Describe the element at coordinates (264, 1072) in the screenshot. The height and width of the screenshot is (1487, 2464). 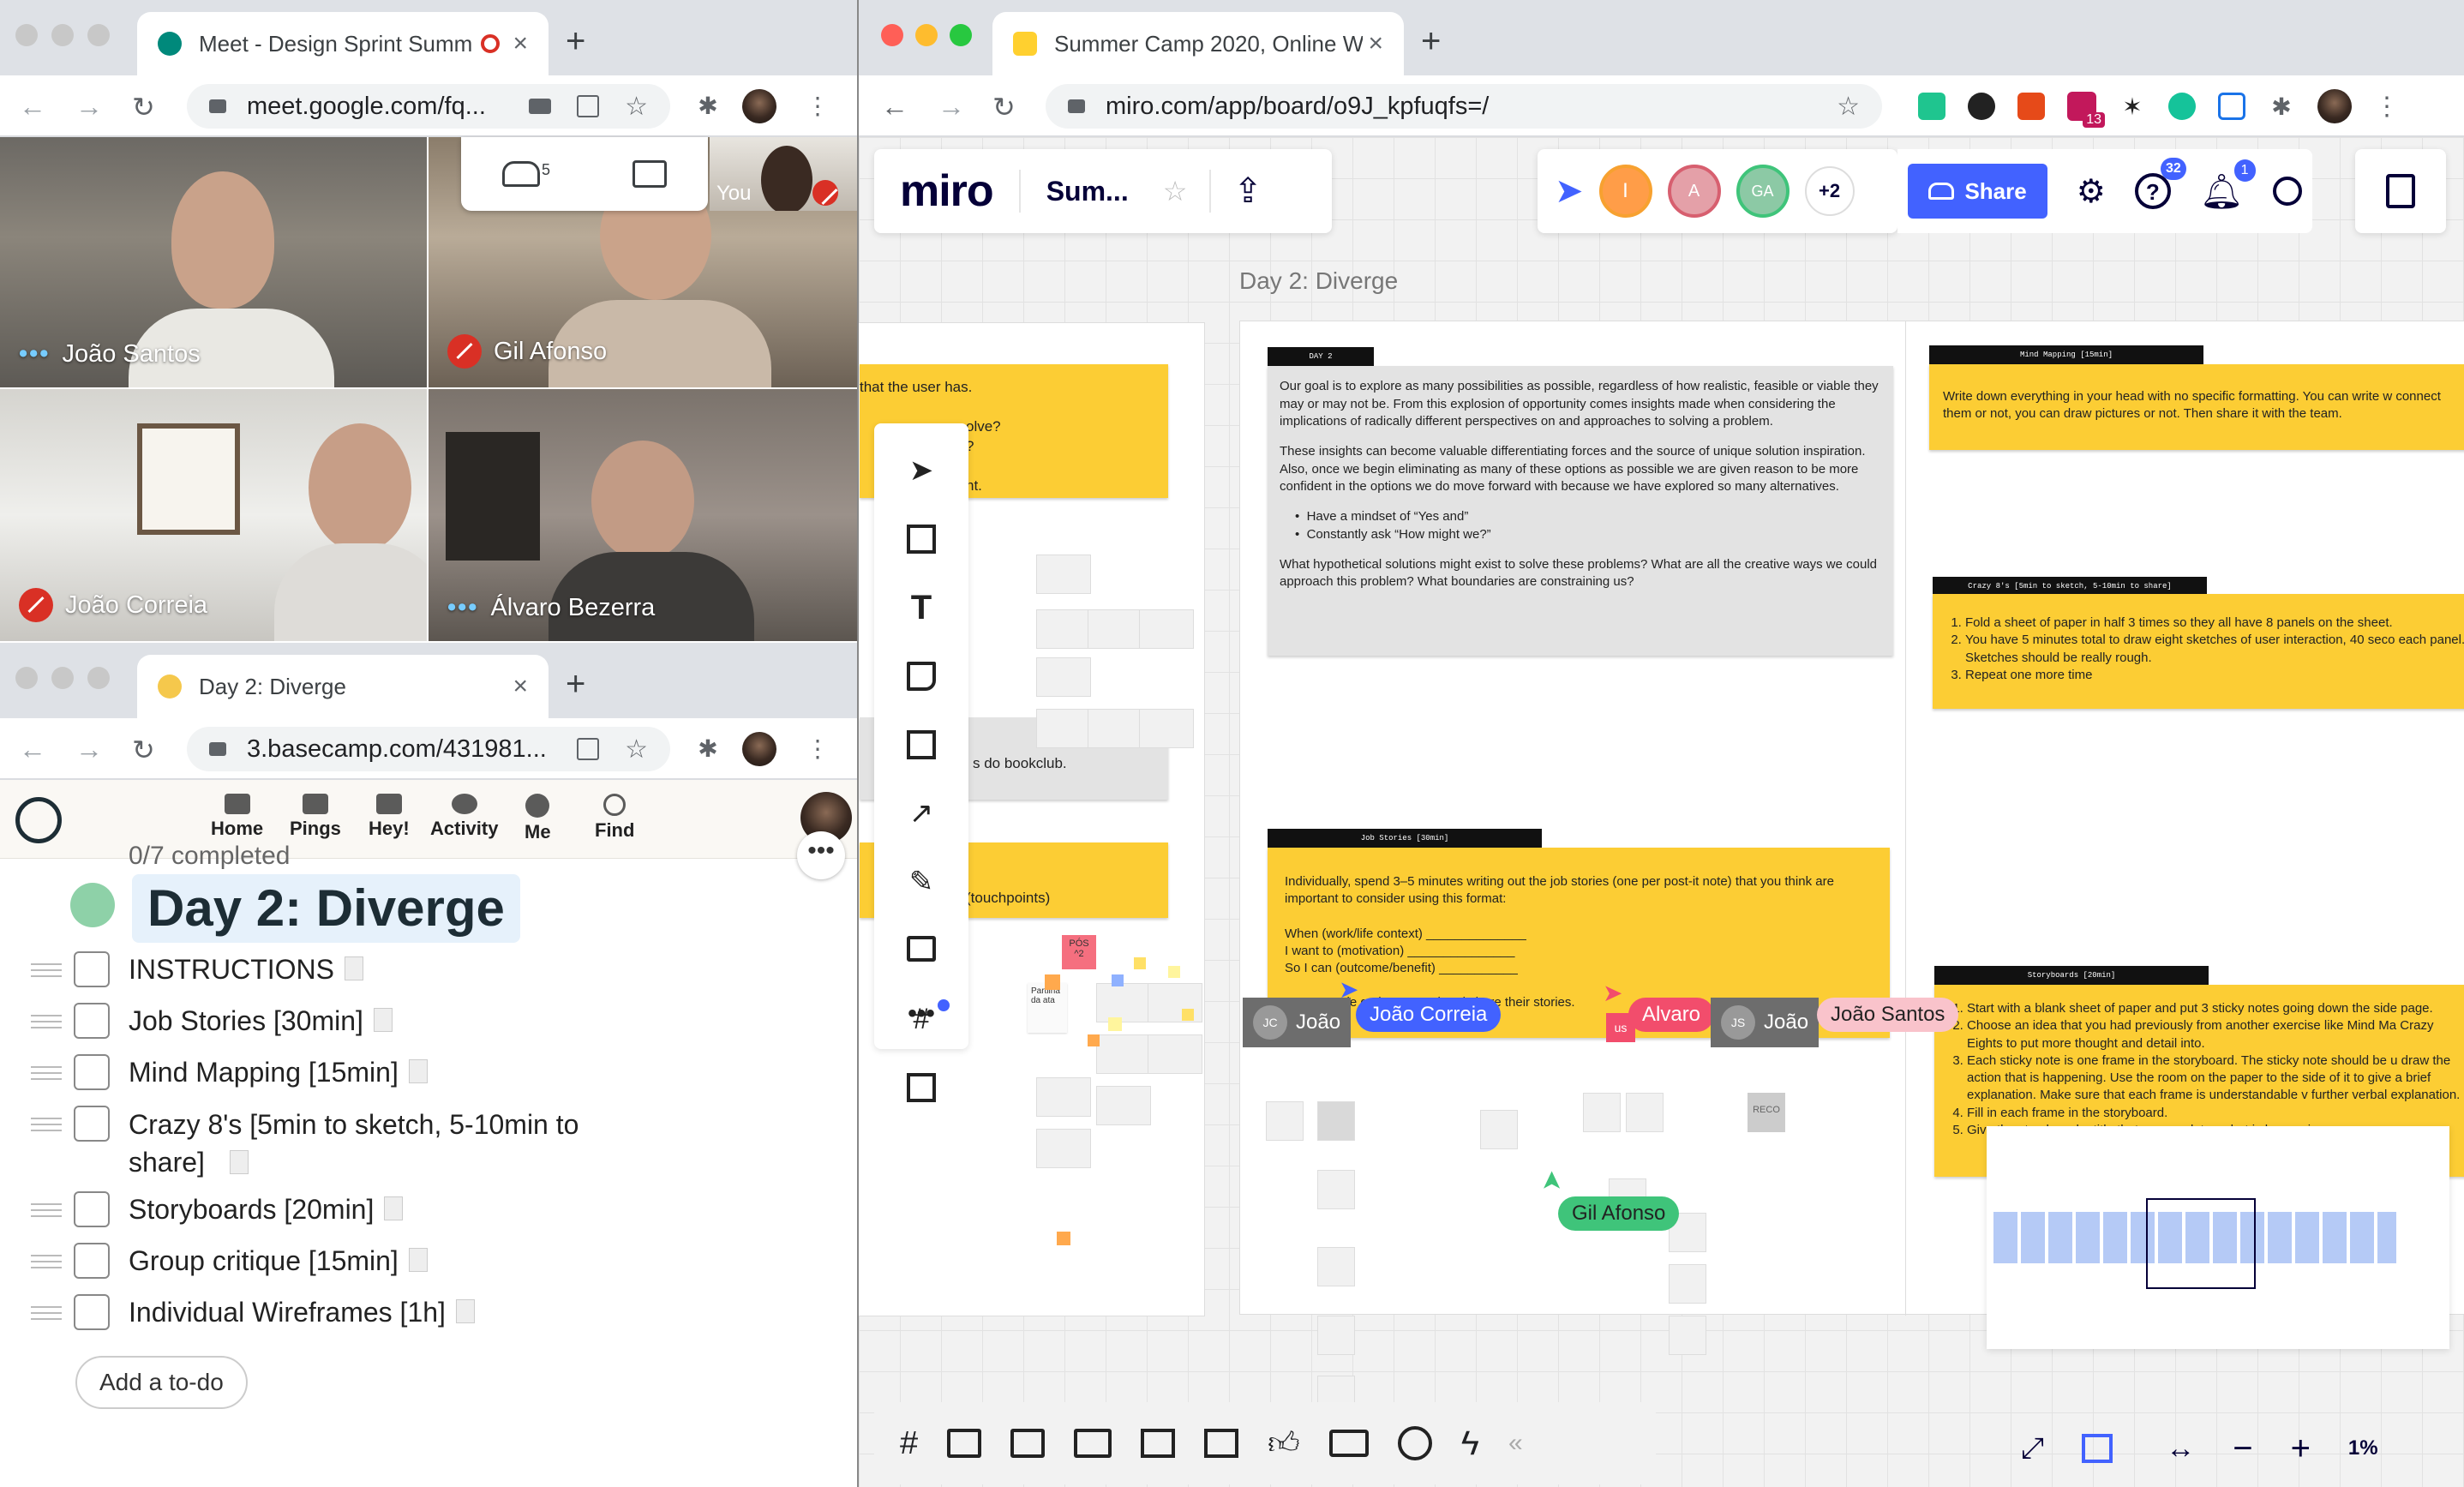
I see `todo-label: Mind Mapping [15min]` at that location.